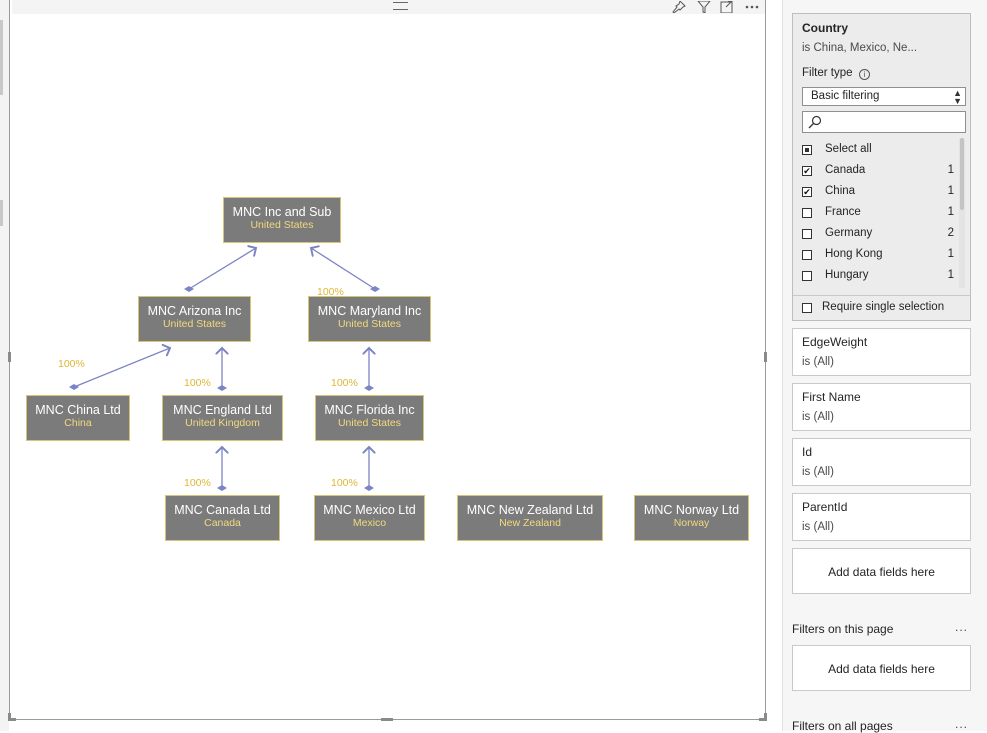 This screenshot has width=987, height=733. I want to click on node-name: MNC Florida Inc, so click(369, 410).